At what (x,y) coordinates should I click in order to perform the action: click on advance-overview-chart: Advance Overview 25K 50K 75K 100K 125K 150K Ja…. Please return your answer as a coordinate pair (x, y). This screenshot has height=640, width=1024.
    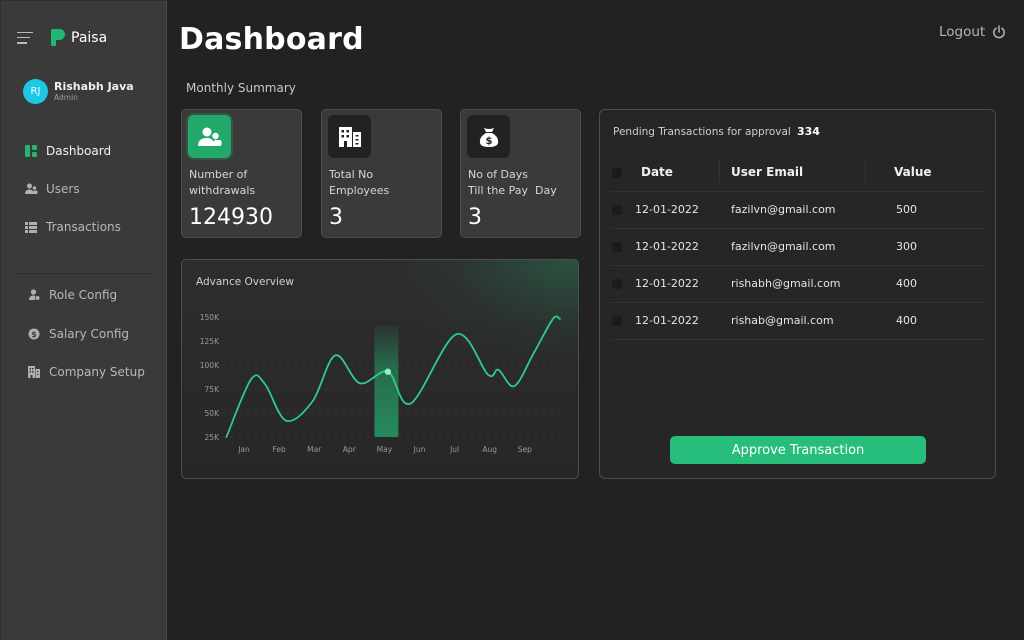
    Looking at the image, I should click on (380, 369).